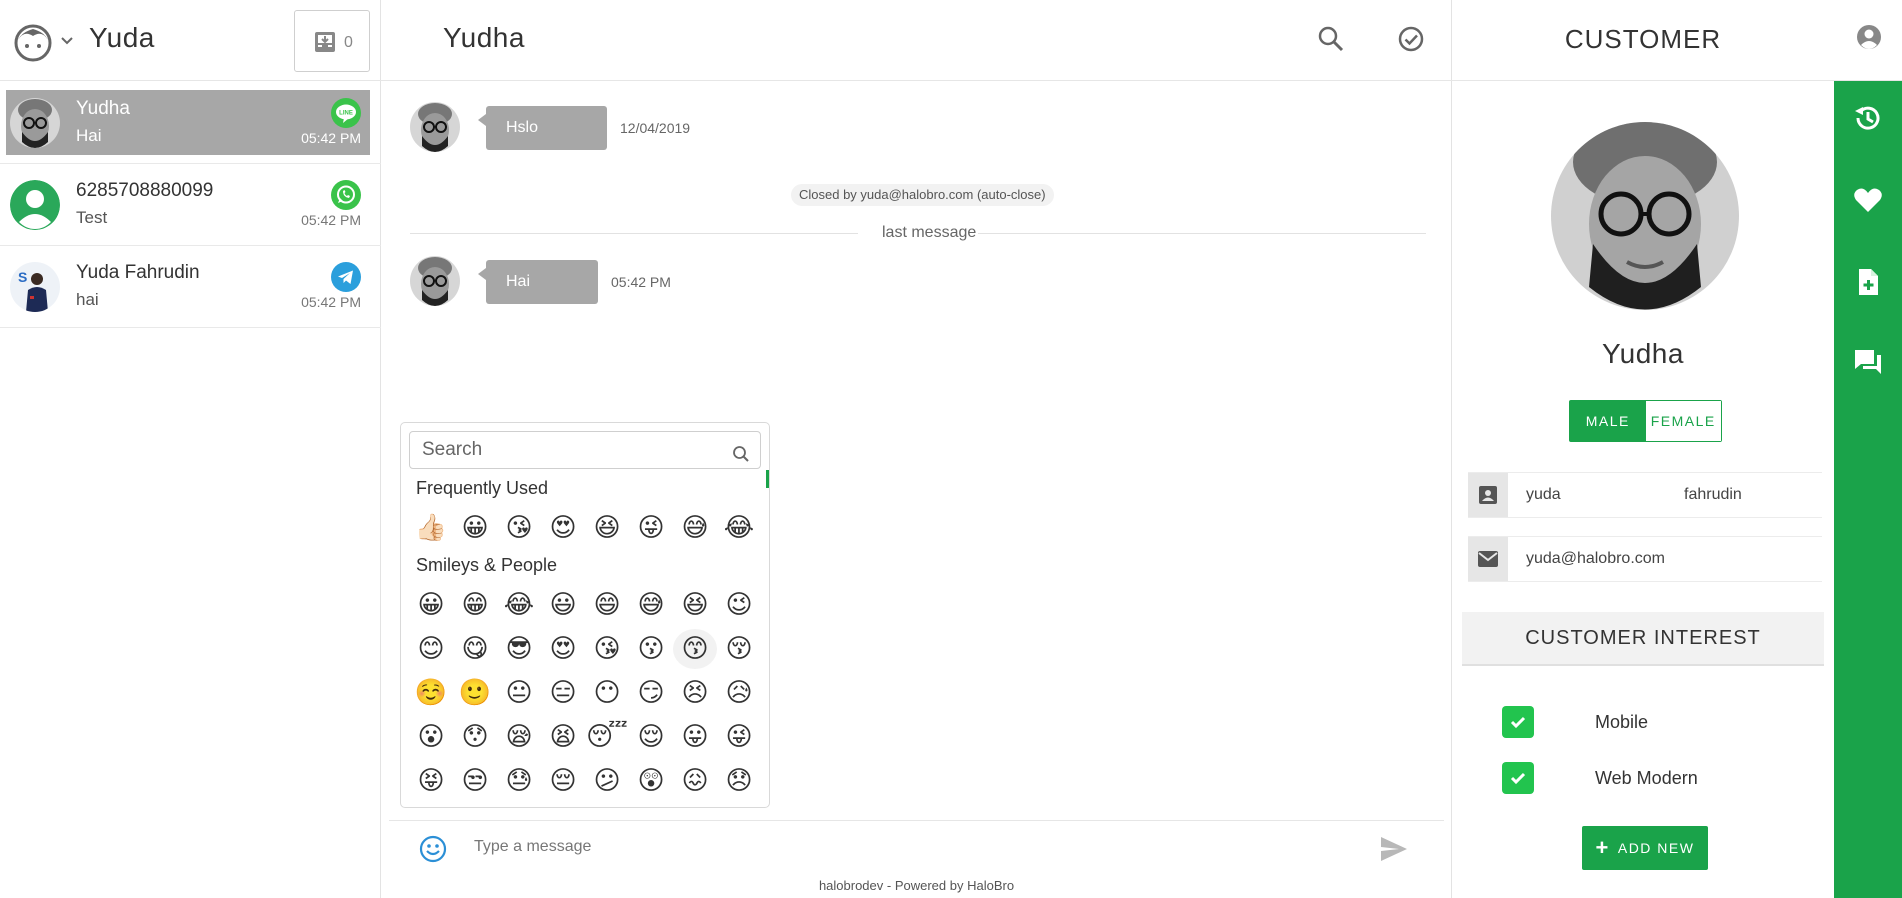 This screenshot has width=1902, height=898. Describe the element at coordinates (1331, 39) in the screenshot. I see `search-icon` at that location.